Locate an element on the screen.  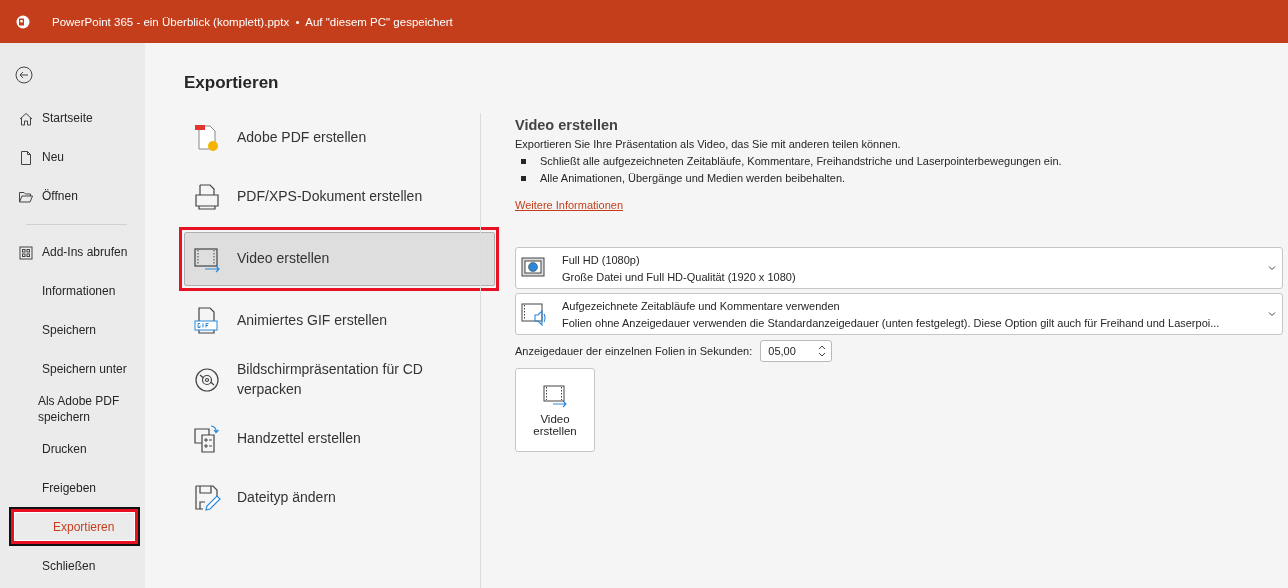
window-title: PowerPoint 365 - ein Überblick (komplett).pptx • Auf "diesem PC" gespeichert is located at coordinates (252, 21).